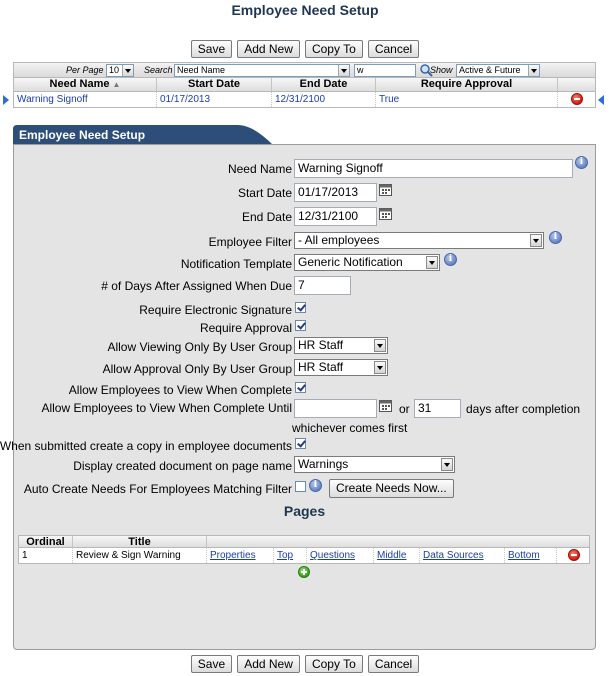  I want to click on employee-filter-row: Employee Filter - All employees i, so click(305, 241).